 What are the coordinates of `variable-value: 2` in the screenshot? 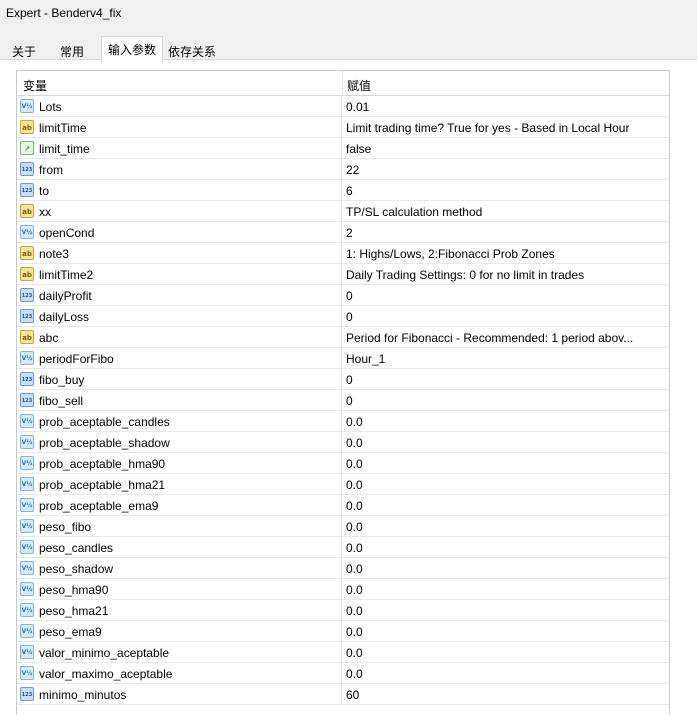 It's located at (349, 233).